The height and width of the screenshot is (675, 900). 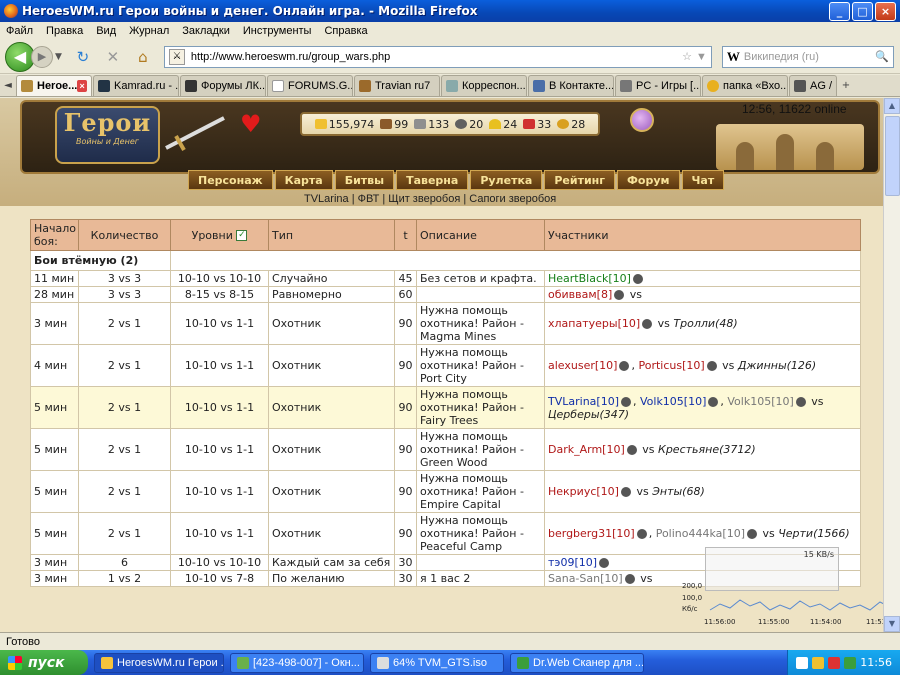 I want to click on menu-battles: Битвы, so click(x=364, y=180).